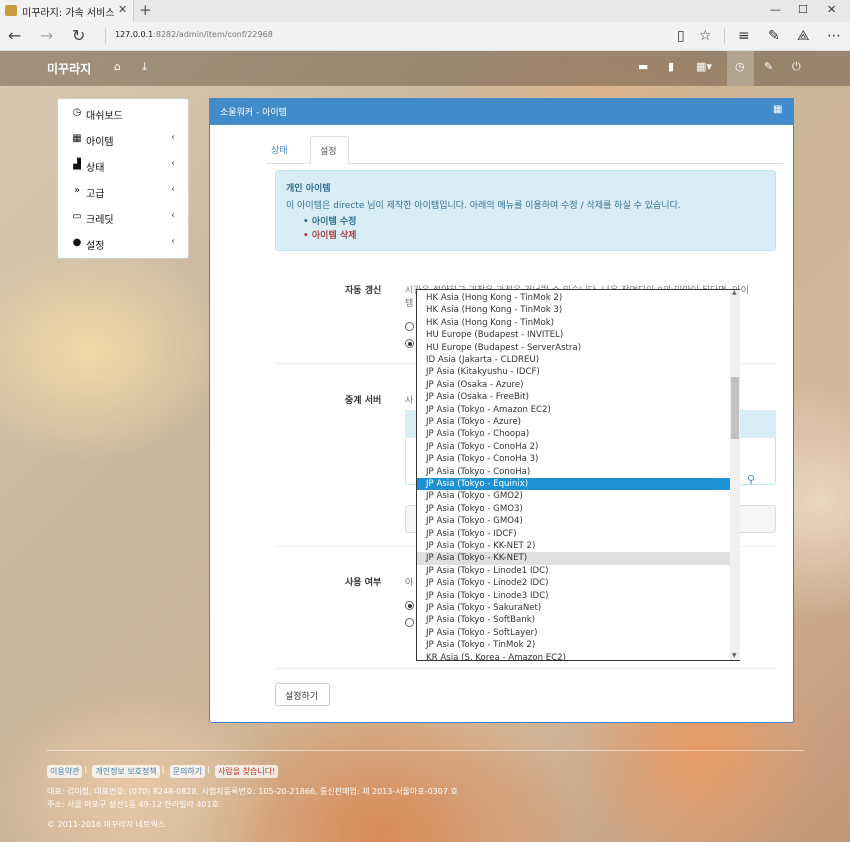 Image resolution: width=850 pixels, height=842 pixels. I want to click on sidebar-item-label: 크레딧, so click(100, 220).